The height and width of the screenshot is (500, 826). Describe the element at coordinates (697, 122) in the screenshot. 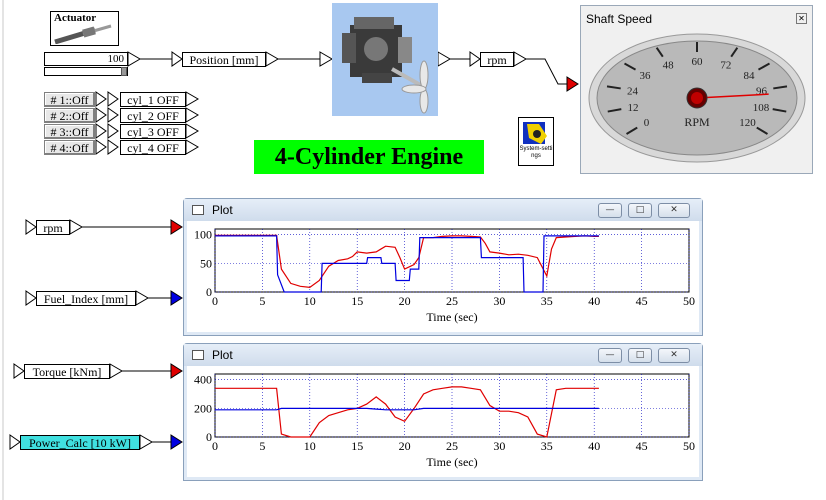

I see `gauge-unit-label: RPM` at that location.